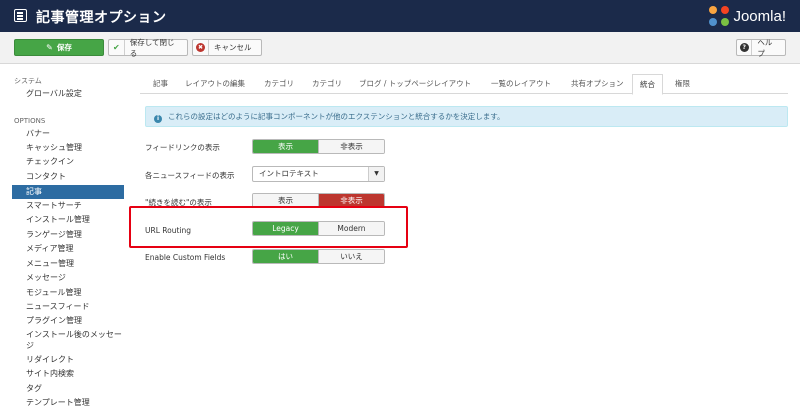  Describe the element at coordinates (185, 257) in the screenshot. I see `custom-fields-label: Enable Custom Fields` at that location.